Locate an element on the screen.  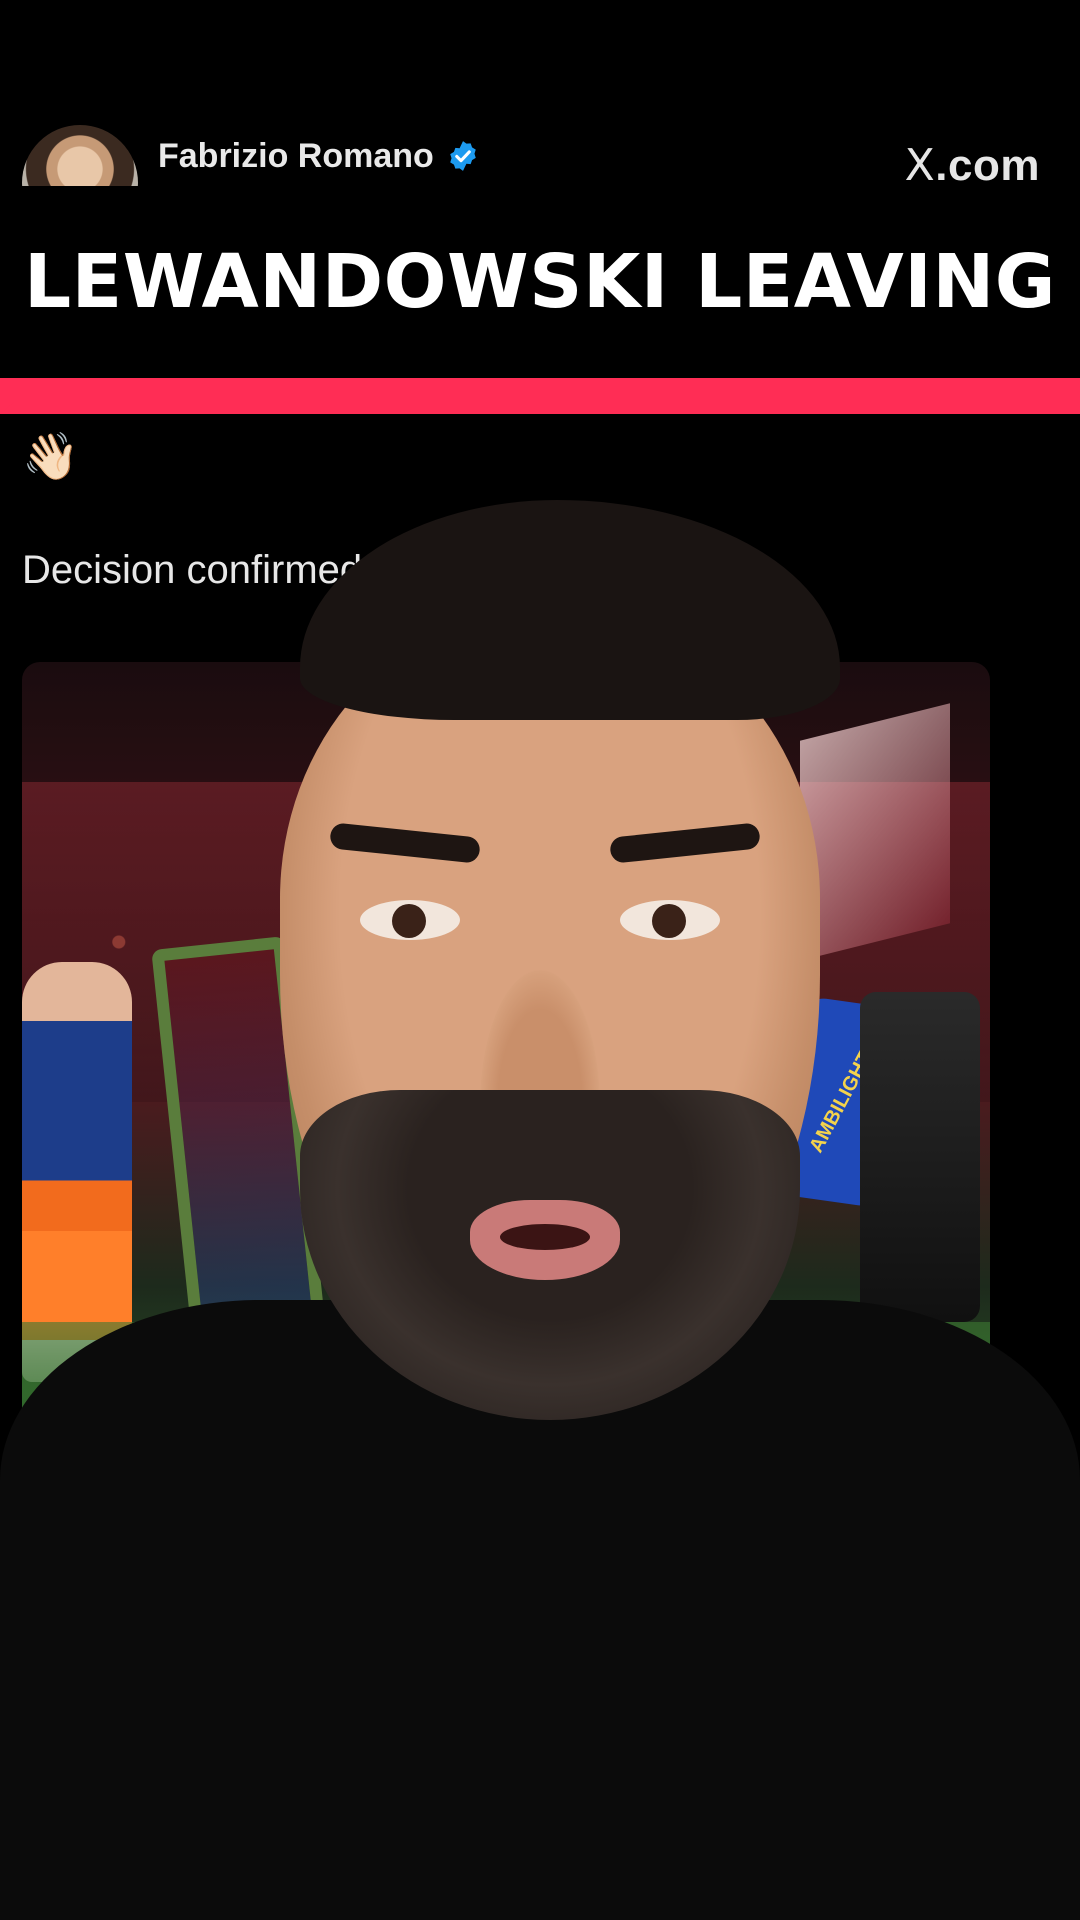
author: Fabrizio Romano is located at coordinates (319, 156).